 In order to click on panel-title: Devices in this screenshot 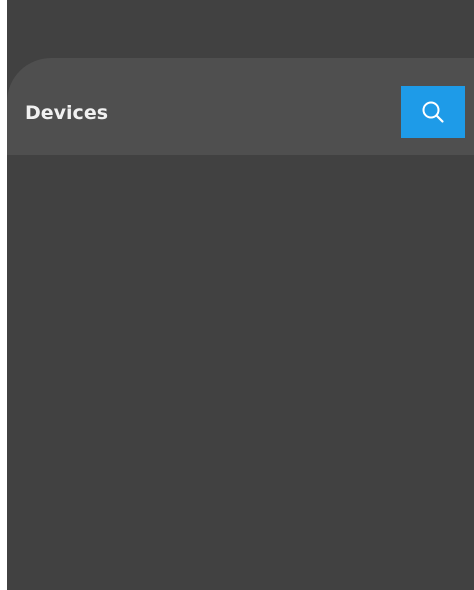, I will do `click(67, 113)`.